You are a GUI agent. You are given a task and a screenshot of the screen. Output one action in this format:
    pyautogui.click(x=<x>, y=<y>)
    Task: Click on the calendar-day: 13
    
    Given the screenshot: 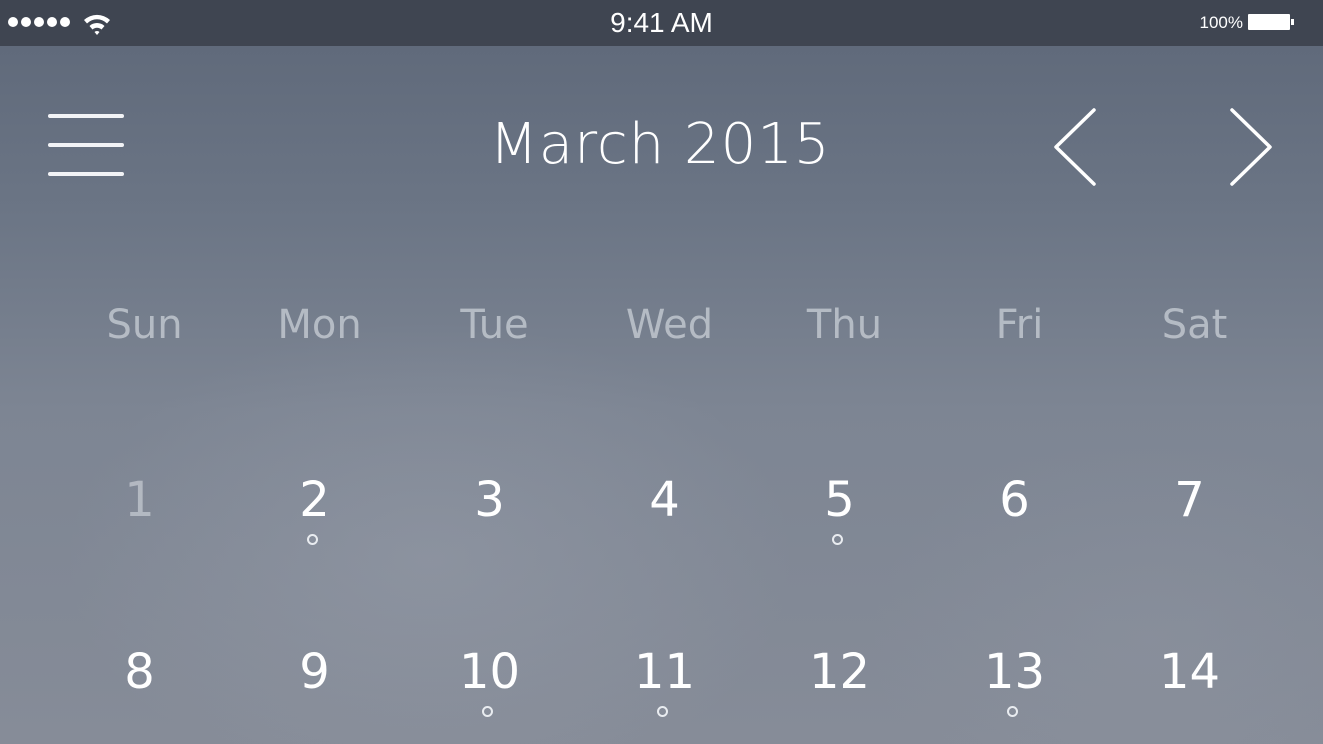 What is the action you would take?
    pyautogui.click(x=1014, y=687)
    